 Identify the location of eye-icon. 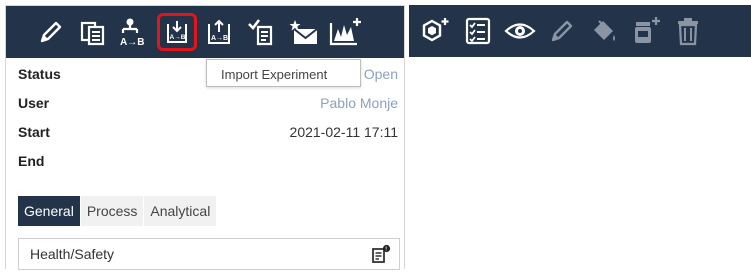
(520, 31).